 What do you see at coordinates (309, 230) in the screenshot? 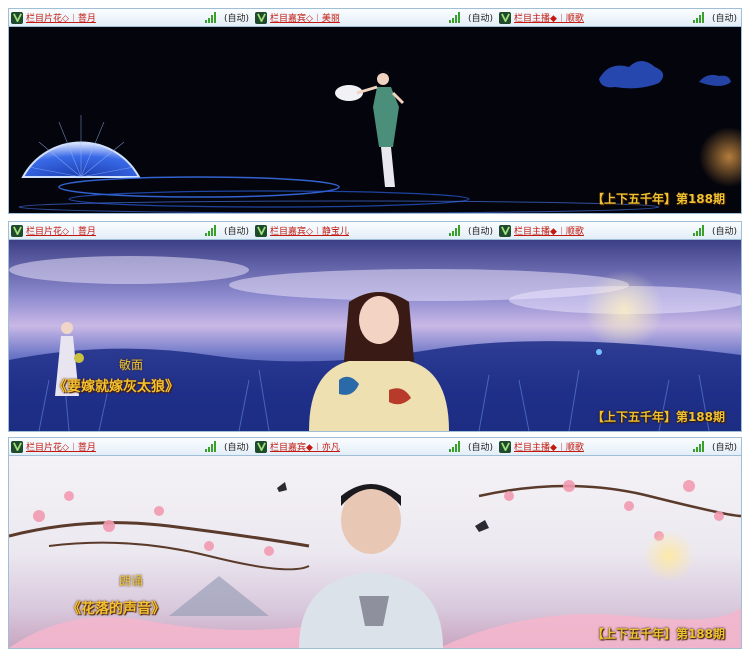
I see `tab-label: 栏目嘉宾◇︱静宝儿` at bounding box center [309, 230].